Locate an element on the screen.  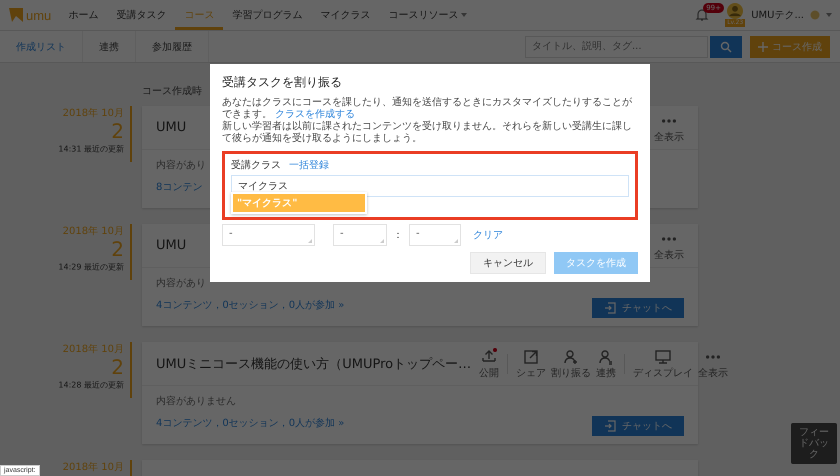
updated-time: 14:29 最近の更新 is located at coordinates (91, 267).